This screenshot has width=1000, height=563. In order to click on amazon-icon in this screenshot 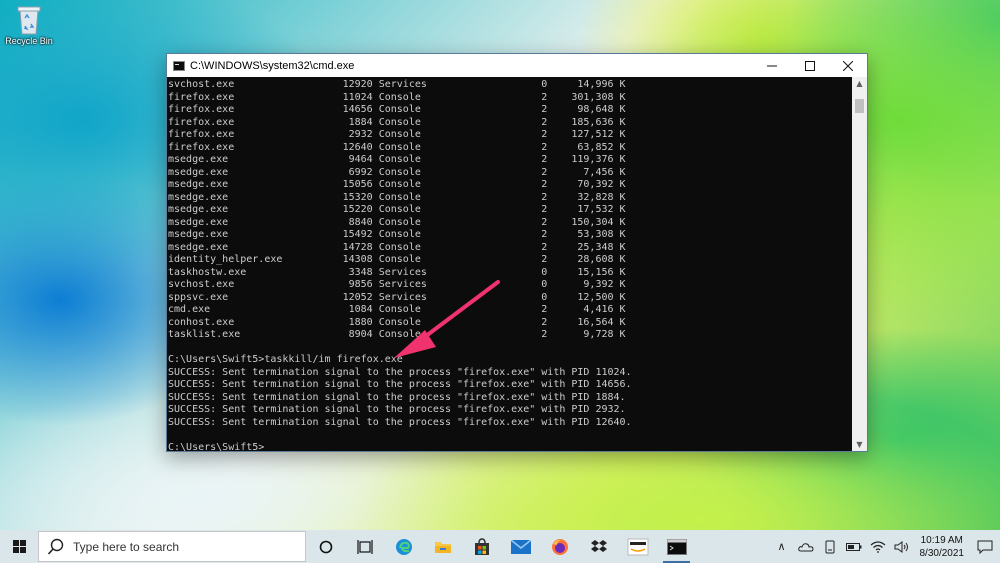, I will do `click(637, 546)`.